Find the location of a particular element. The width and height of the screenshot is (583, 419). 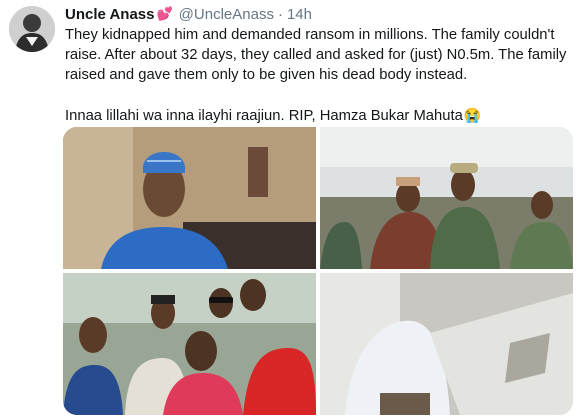

photo-man-portrait is located at coordinates (189, 198).